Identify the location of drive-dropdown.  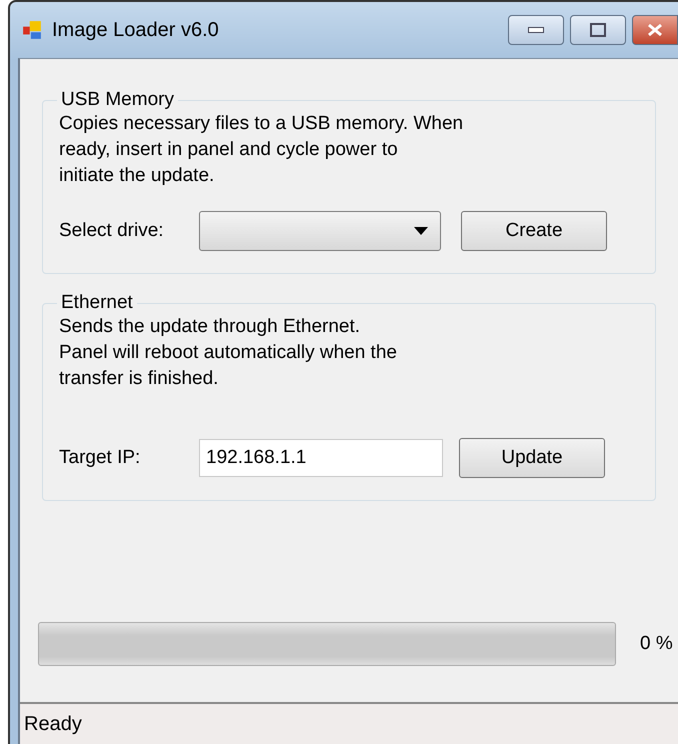
(320, 231).